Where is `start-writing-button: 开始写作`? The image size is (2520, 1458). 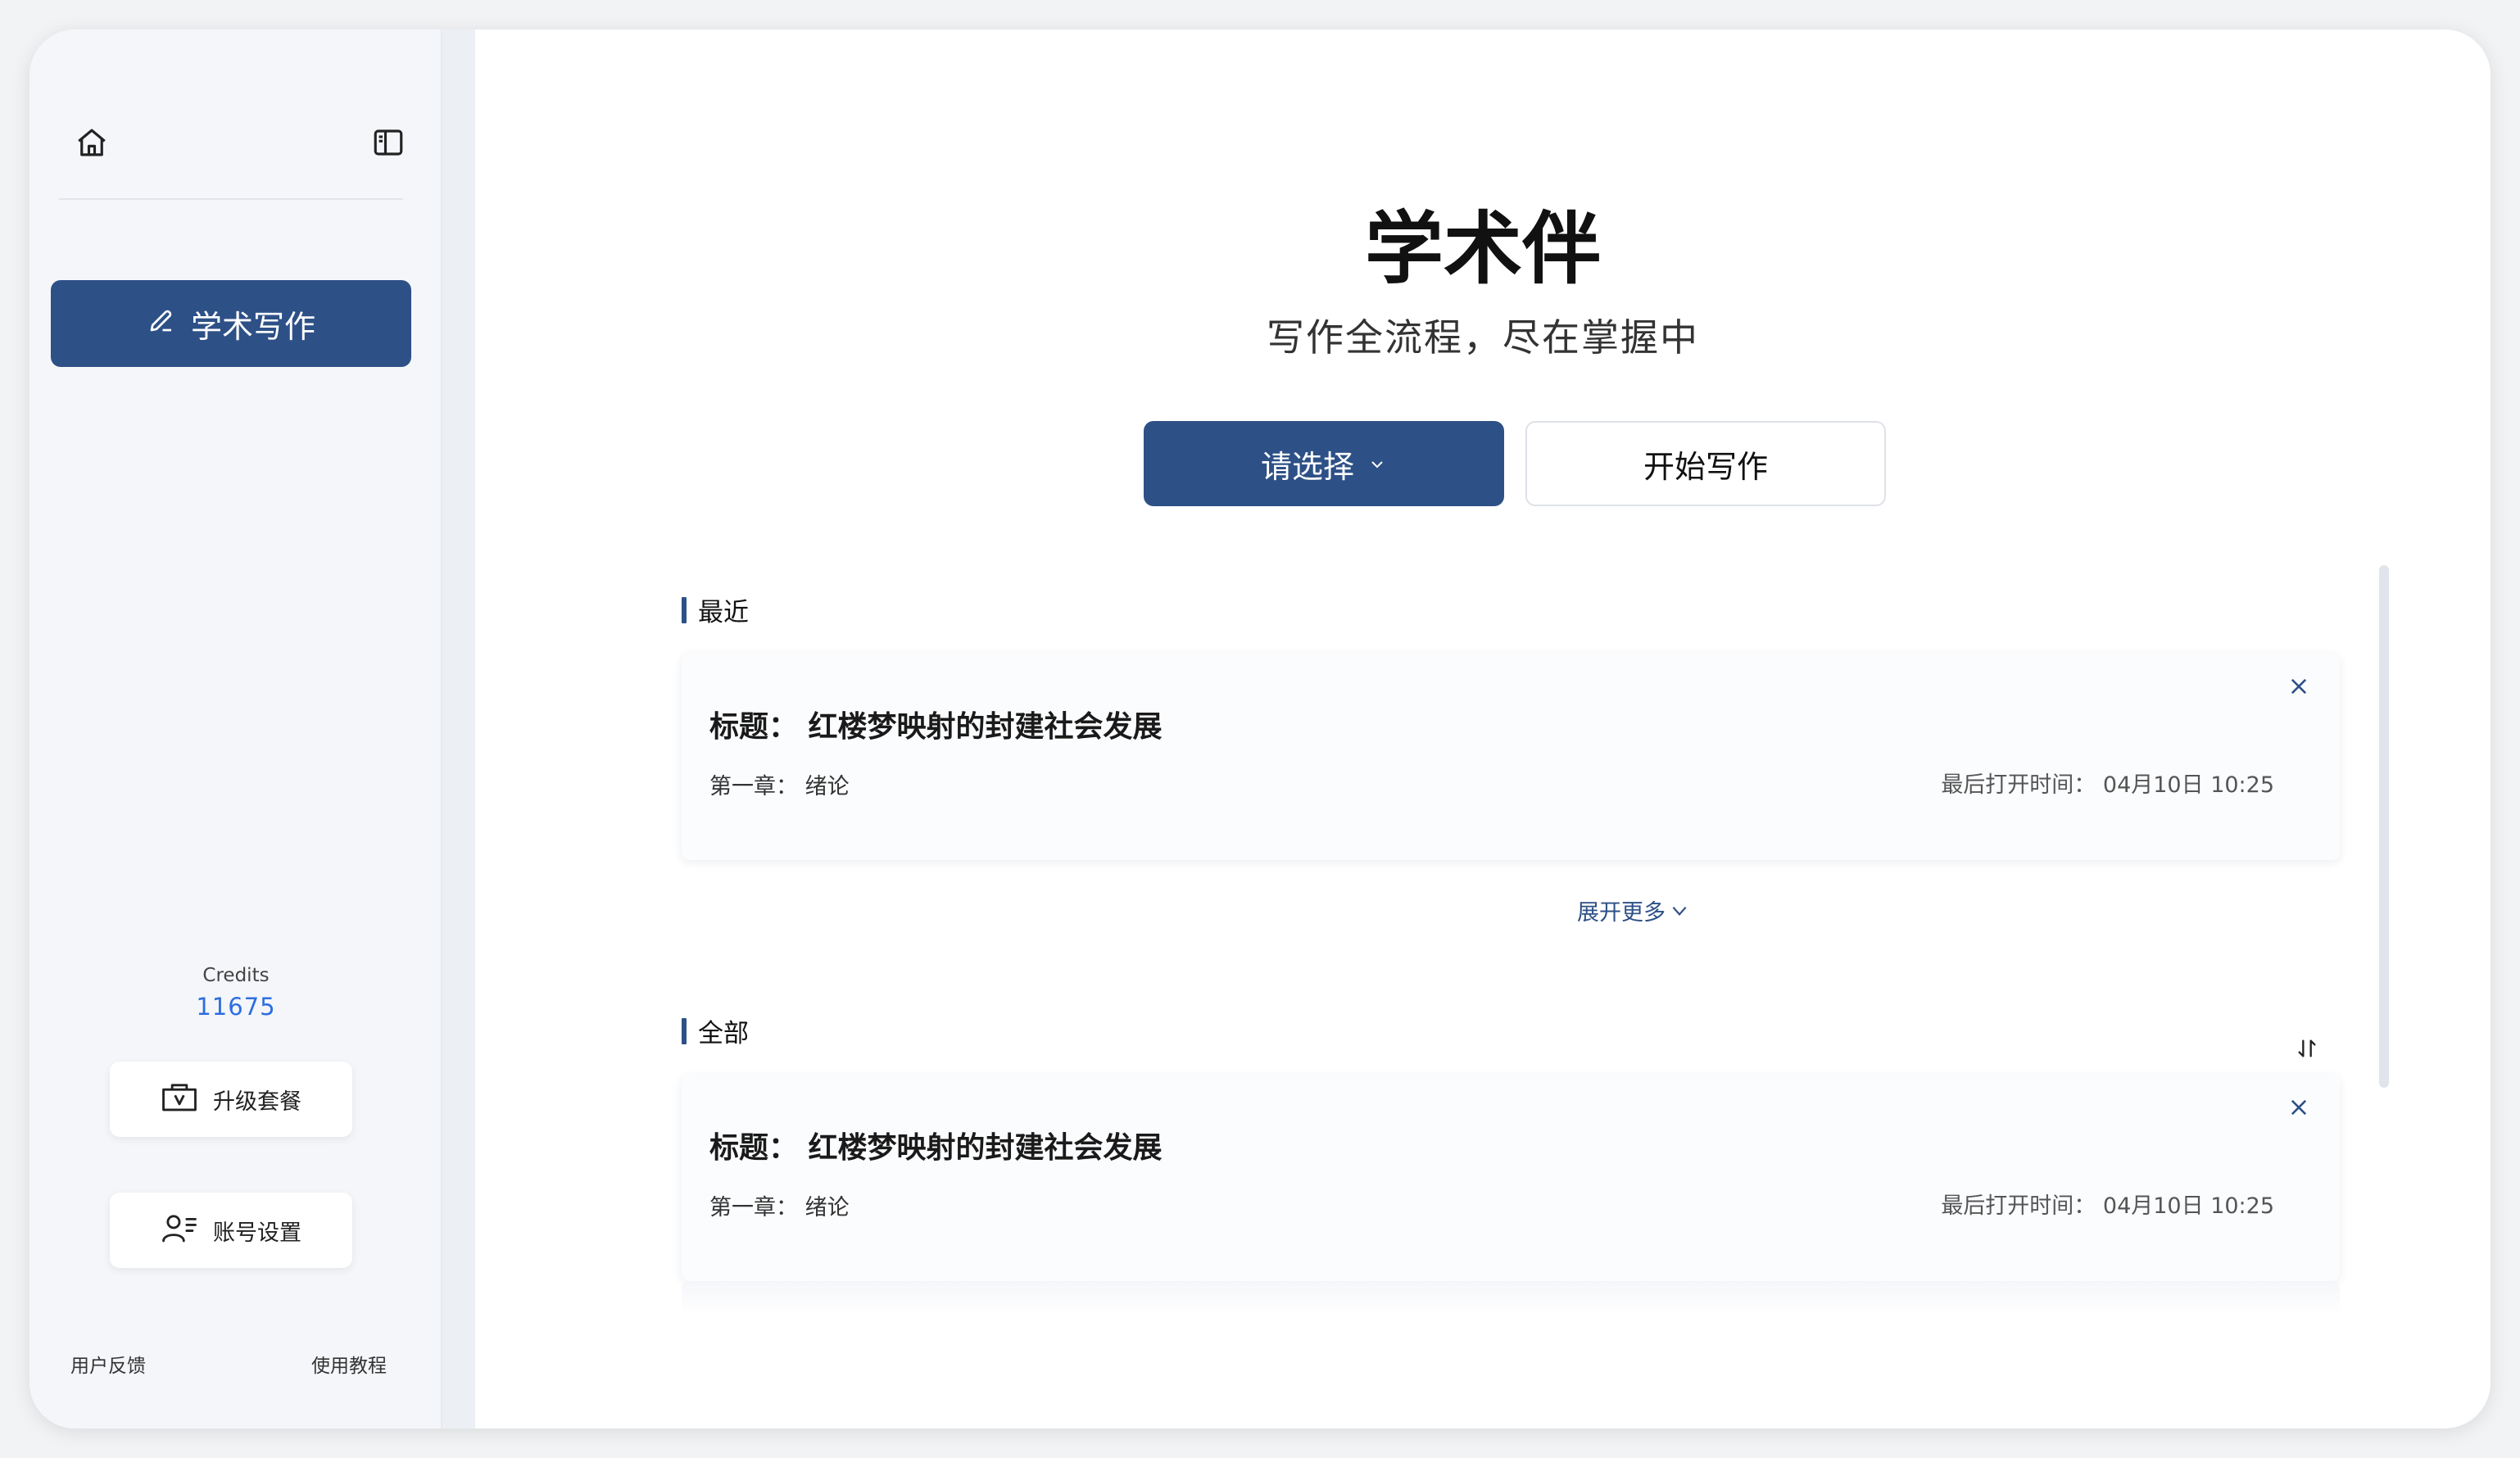
start-writing-button: 开始写作 is located at coordinates (1706, 463).